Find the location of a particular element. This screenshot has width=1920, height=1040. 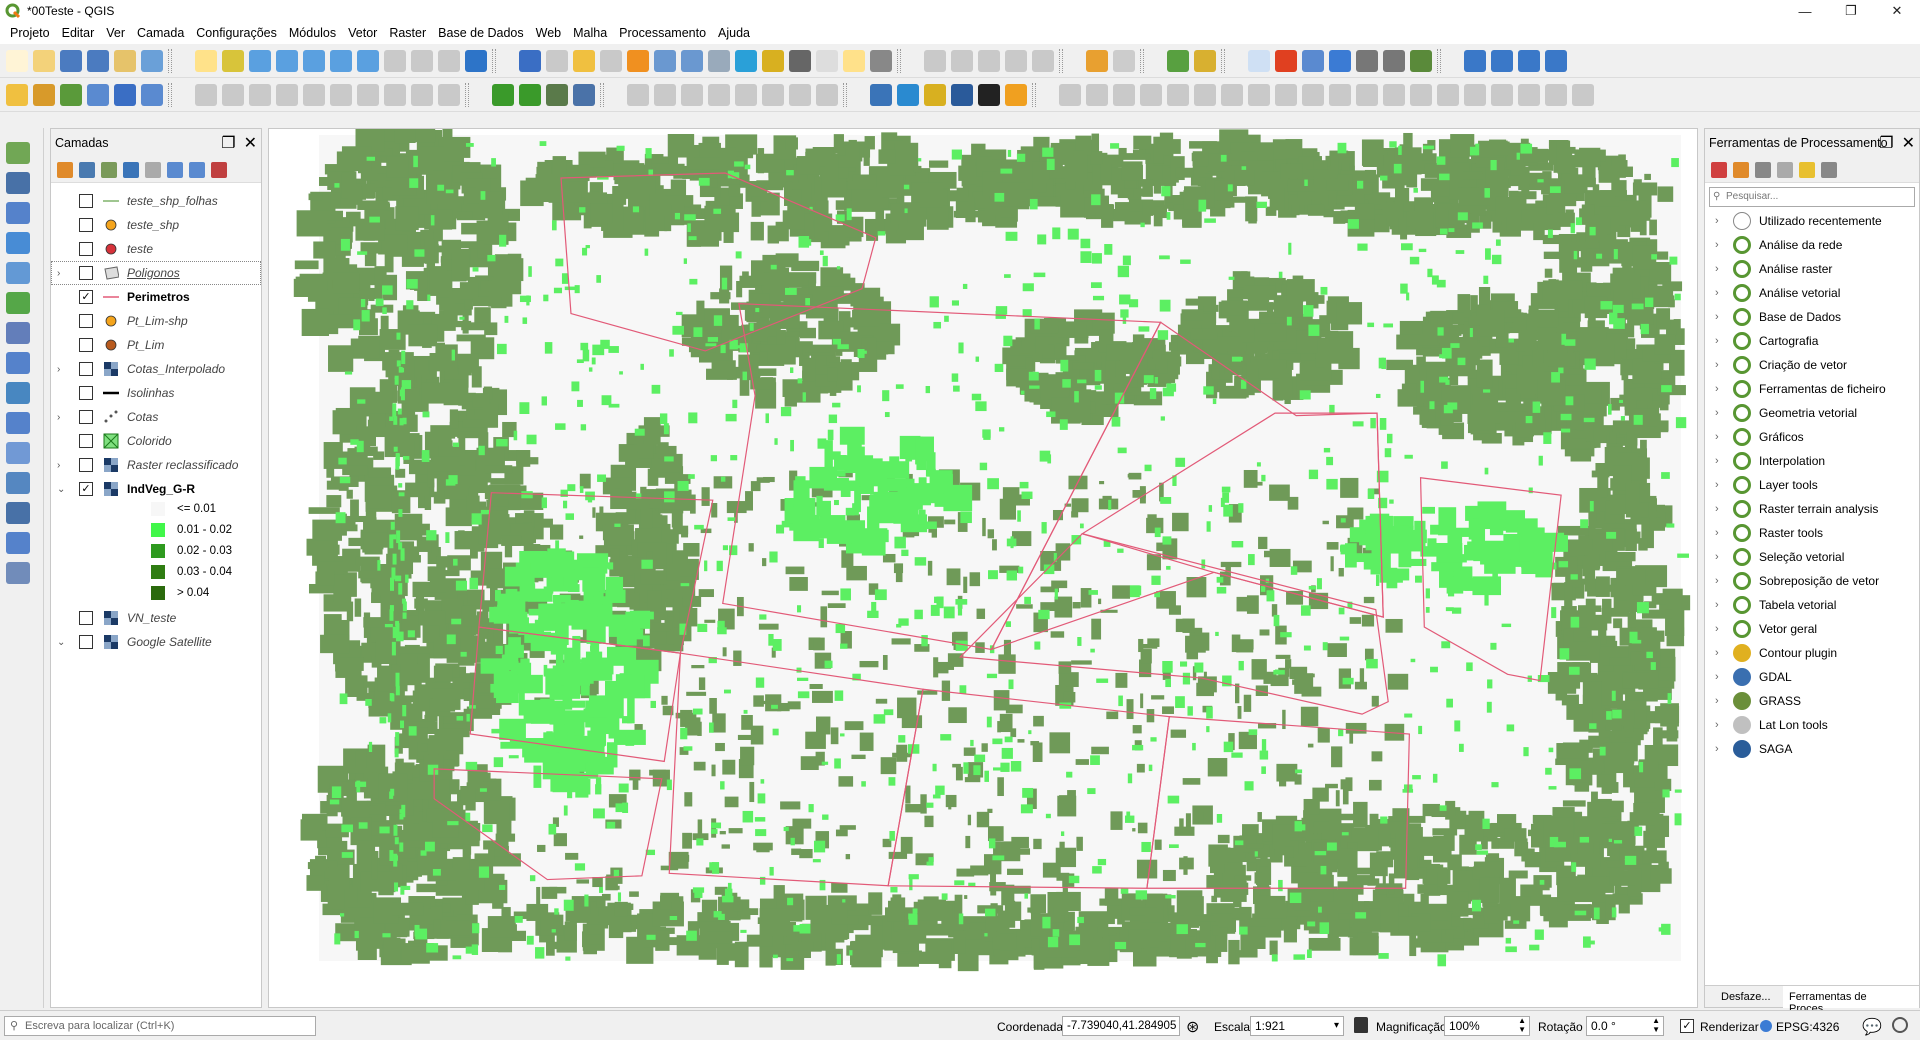

layer-row: Colorido is located at coordinates (156, 441).